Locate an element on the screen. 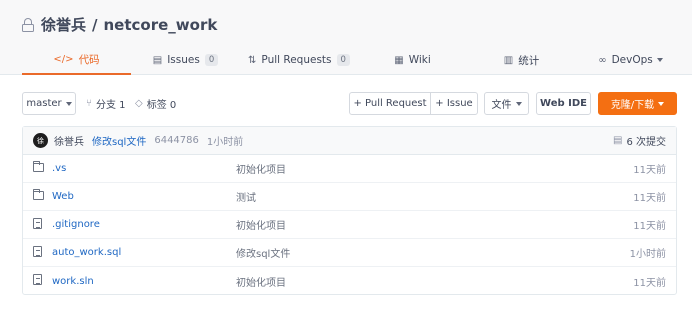 The image size is (692, 312). branches-link: ⑂ 分支 1 is located at coordinates (106, 103).